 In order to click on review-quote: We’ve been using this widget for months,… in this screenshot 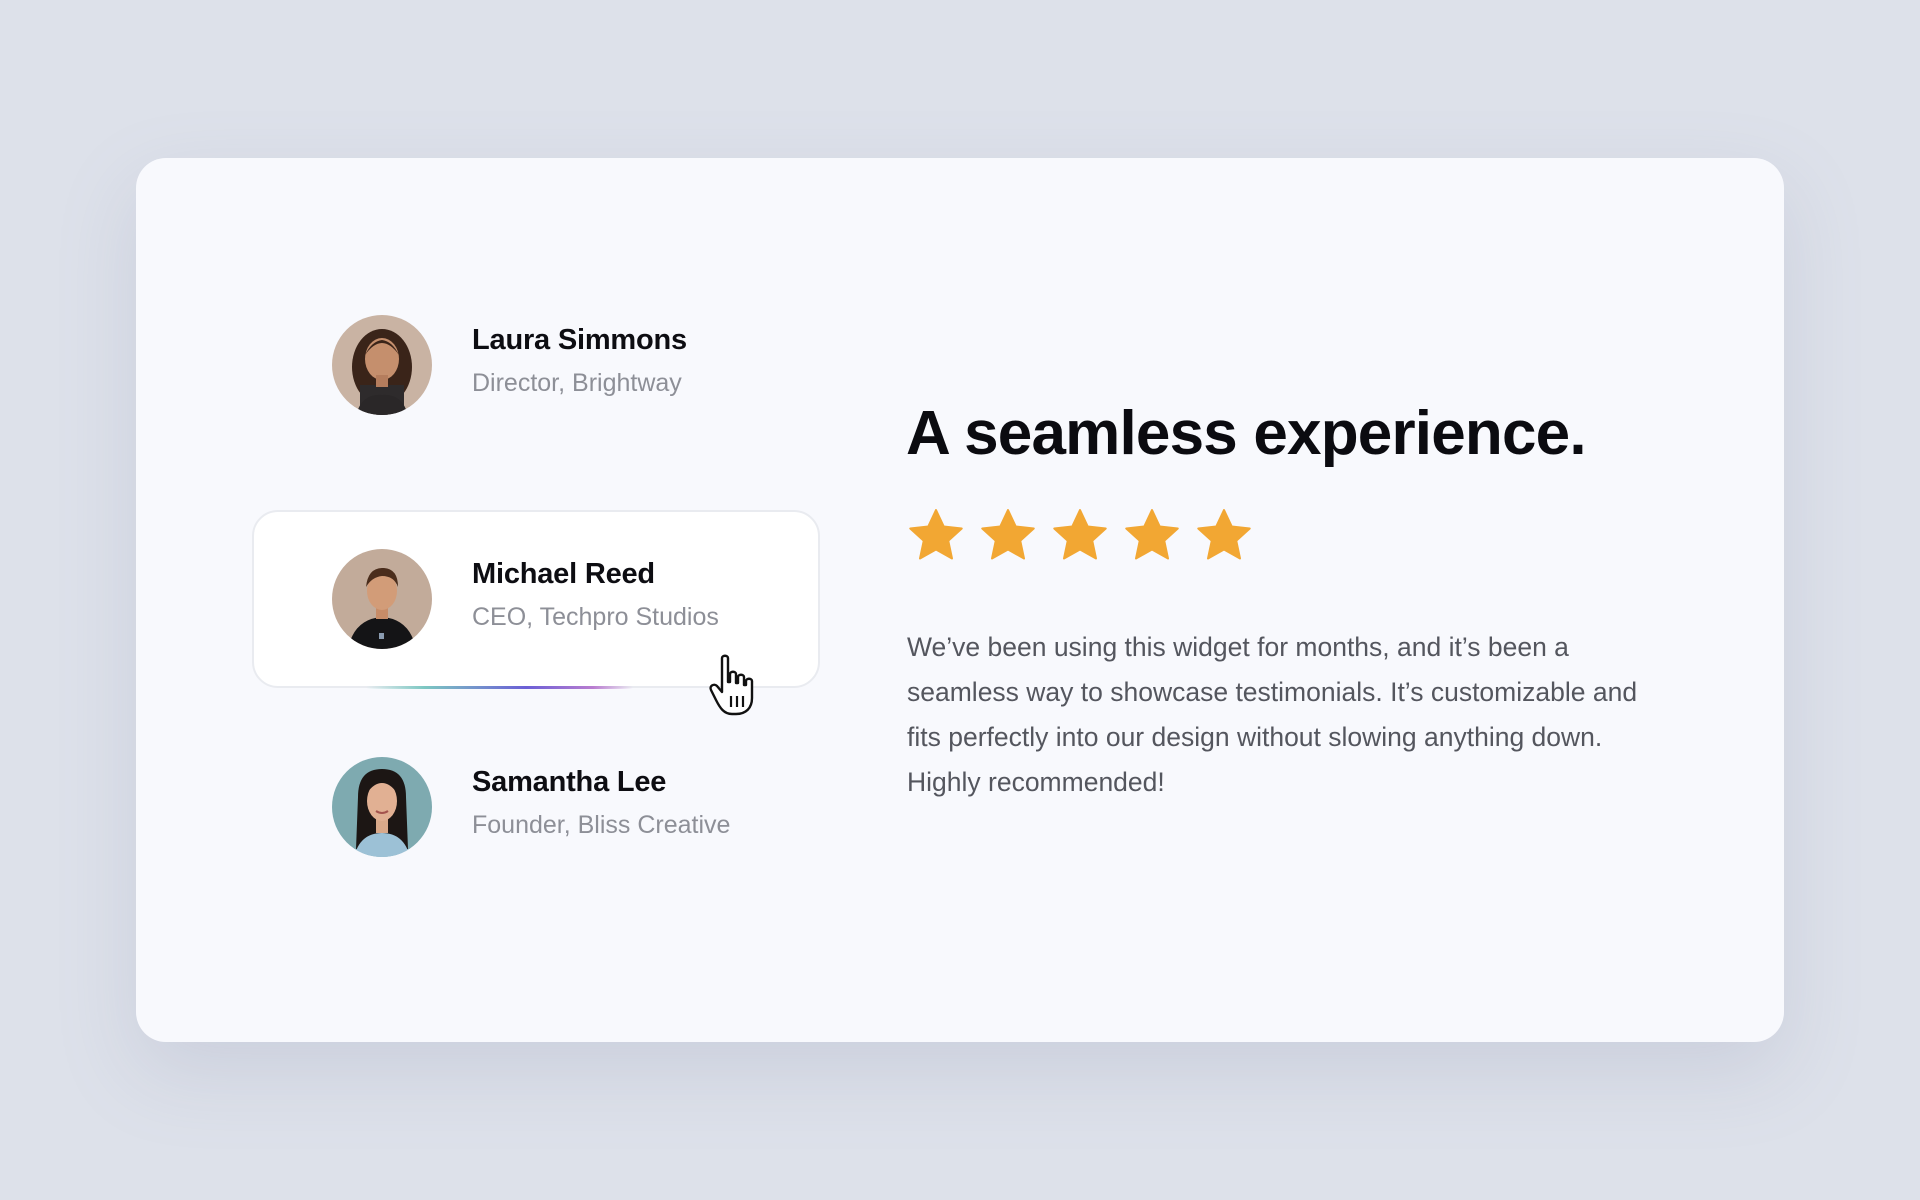, I will do `click(1272, 714)`.